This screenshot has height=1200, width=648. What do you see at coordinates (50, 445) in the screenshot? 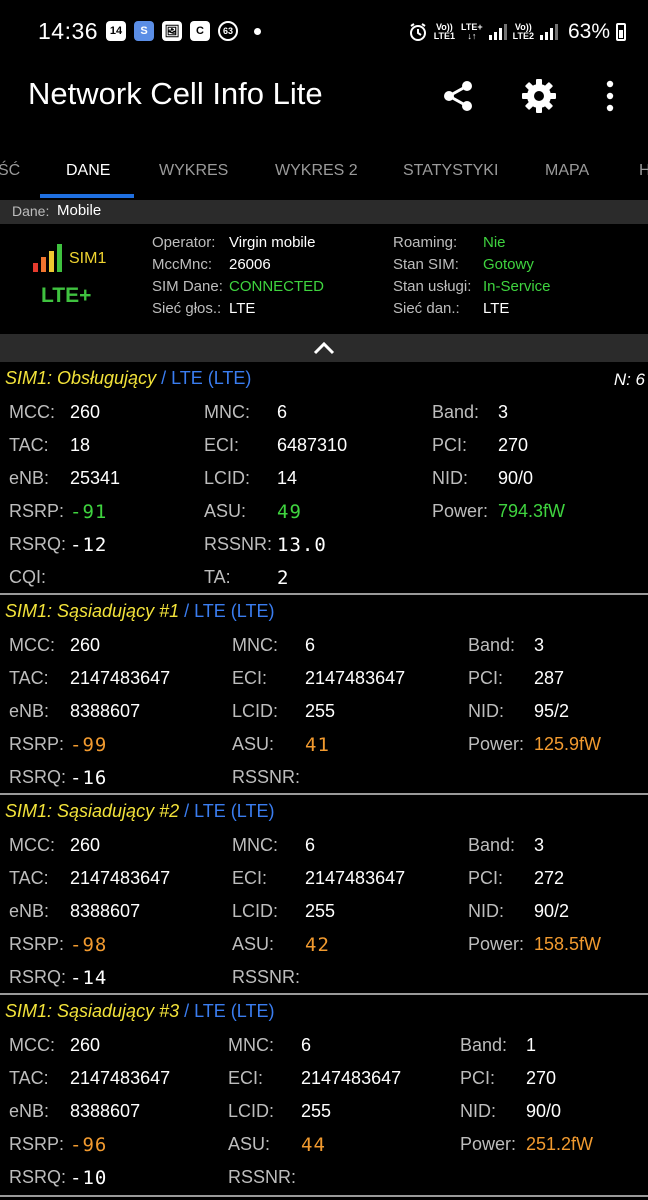
I see `serving-tac: TAC: 18` at bounding box center [50, 445].